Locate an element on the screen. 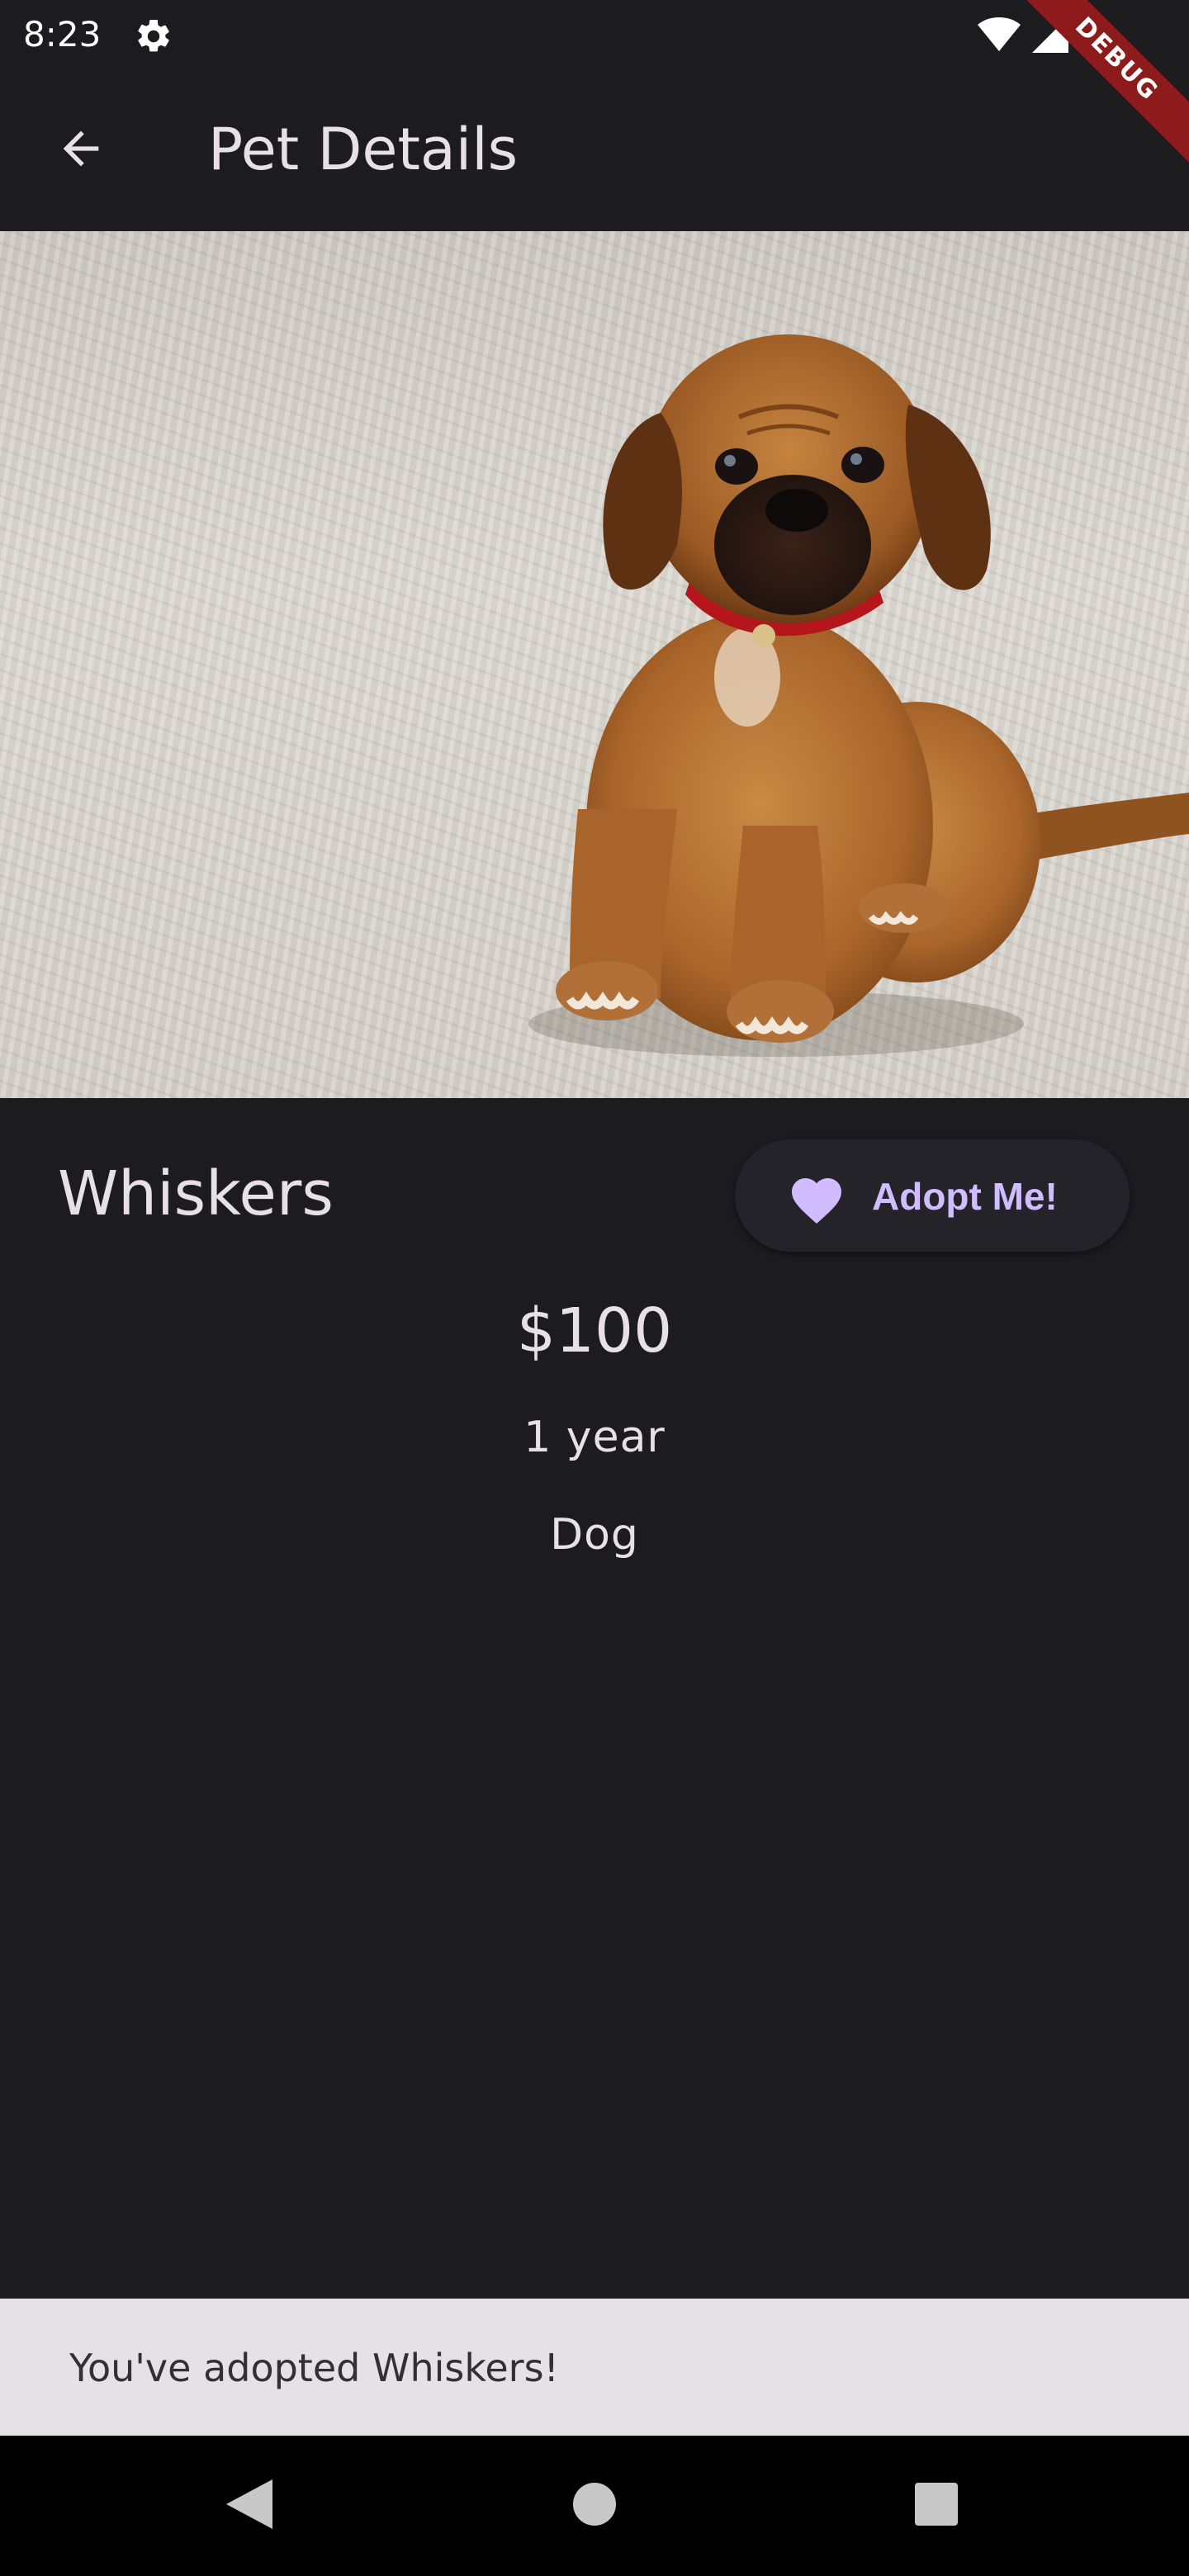  page-title: Pet Details is located at coordinates (363, 149).